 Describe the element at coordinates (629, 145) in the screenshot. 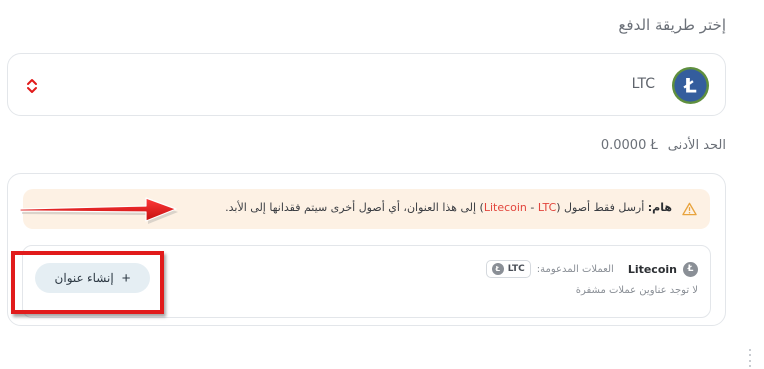

I see `minimum-value: 0.0000 Ł` at that location.